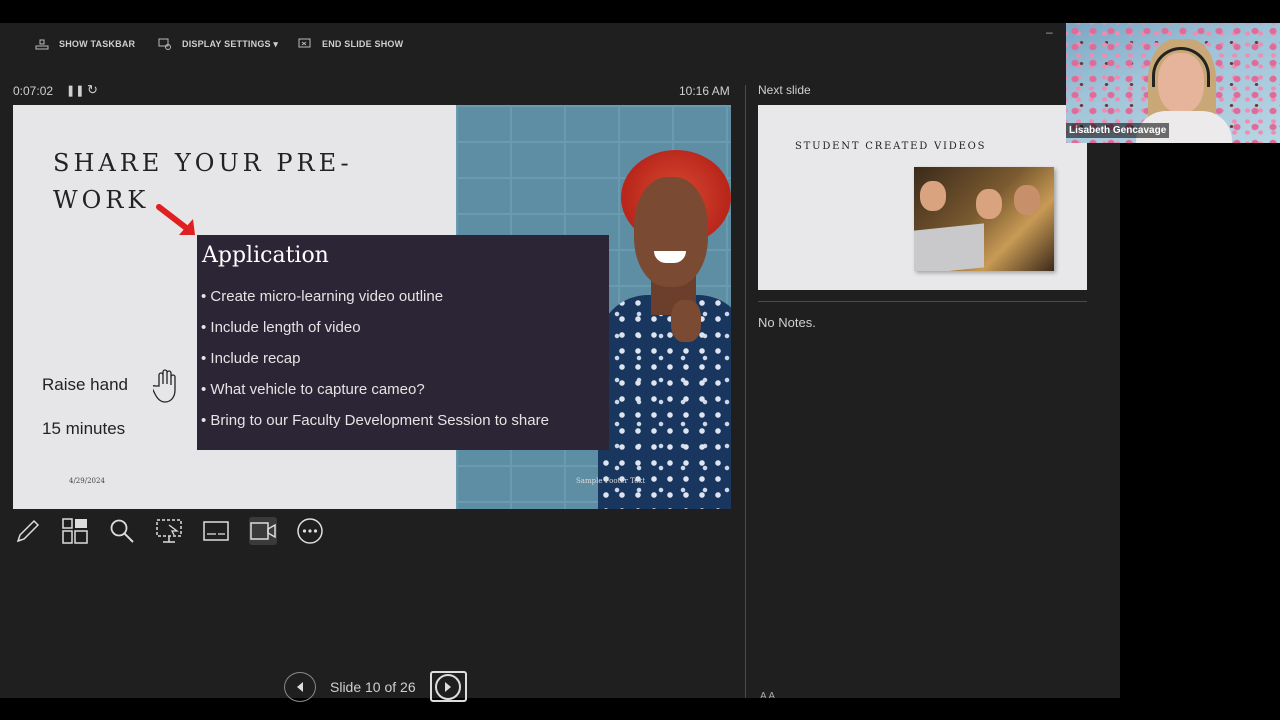 Image resolution: width=1280 pixels, height=720 pixels. What do you see at coordinates (403, 334) in the screenshot?
I see `list-item: Include length of video` at bounding box center [403, 334].